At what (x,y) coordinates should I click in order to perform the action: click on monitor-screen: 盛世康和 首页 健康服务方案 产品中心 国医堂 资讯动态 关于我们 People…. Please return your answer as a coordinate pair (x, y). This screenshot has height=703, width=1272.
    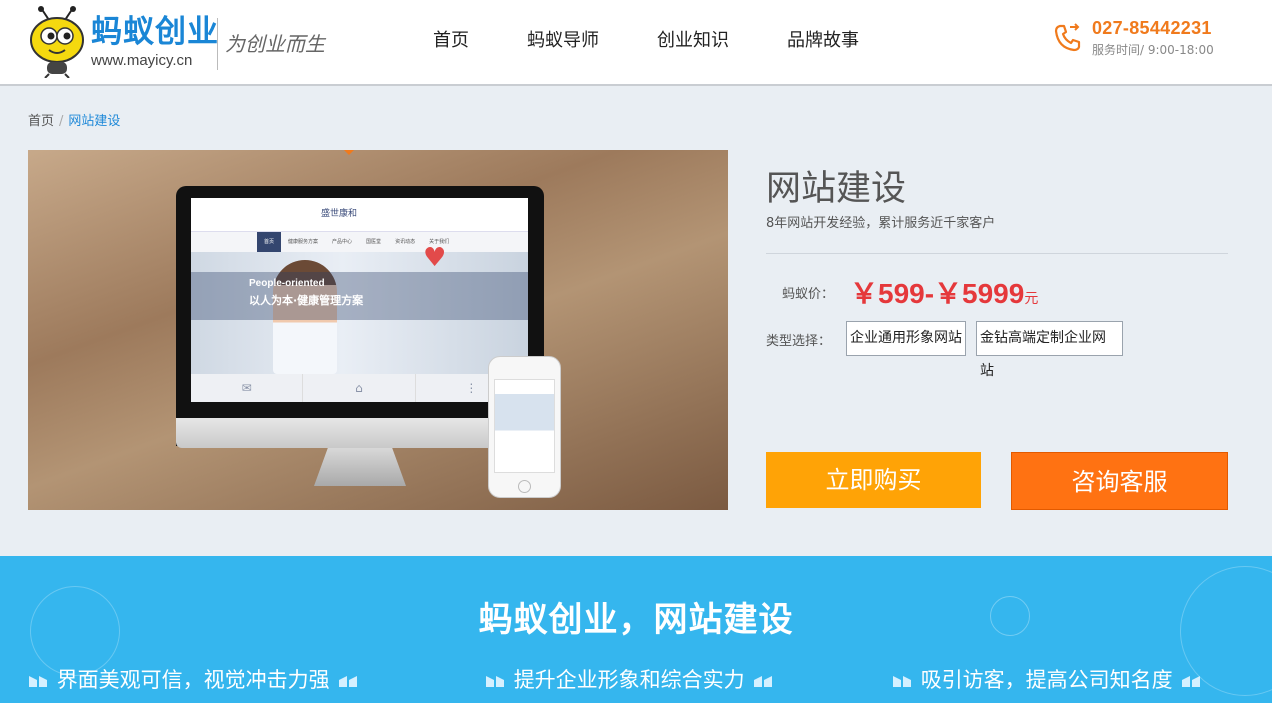
    Looking at the image, I should click on (359, 300).